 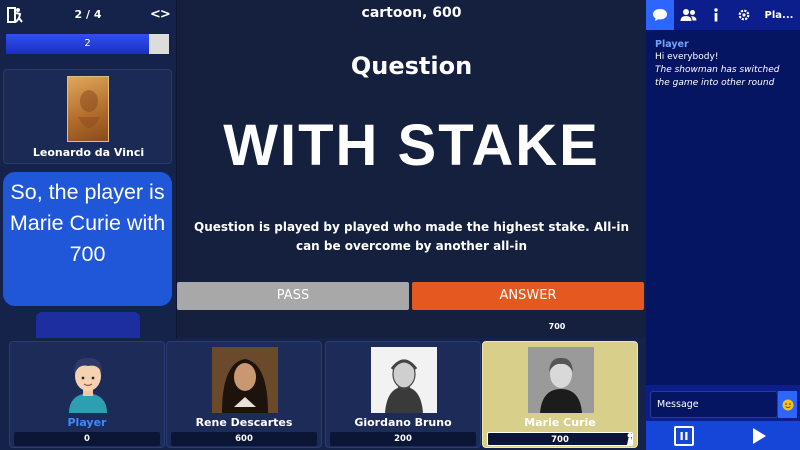 What do you see at coordinates (787, 404) in the screenshot?
I see `emoji-icon` at bounding box center [787, 404].